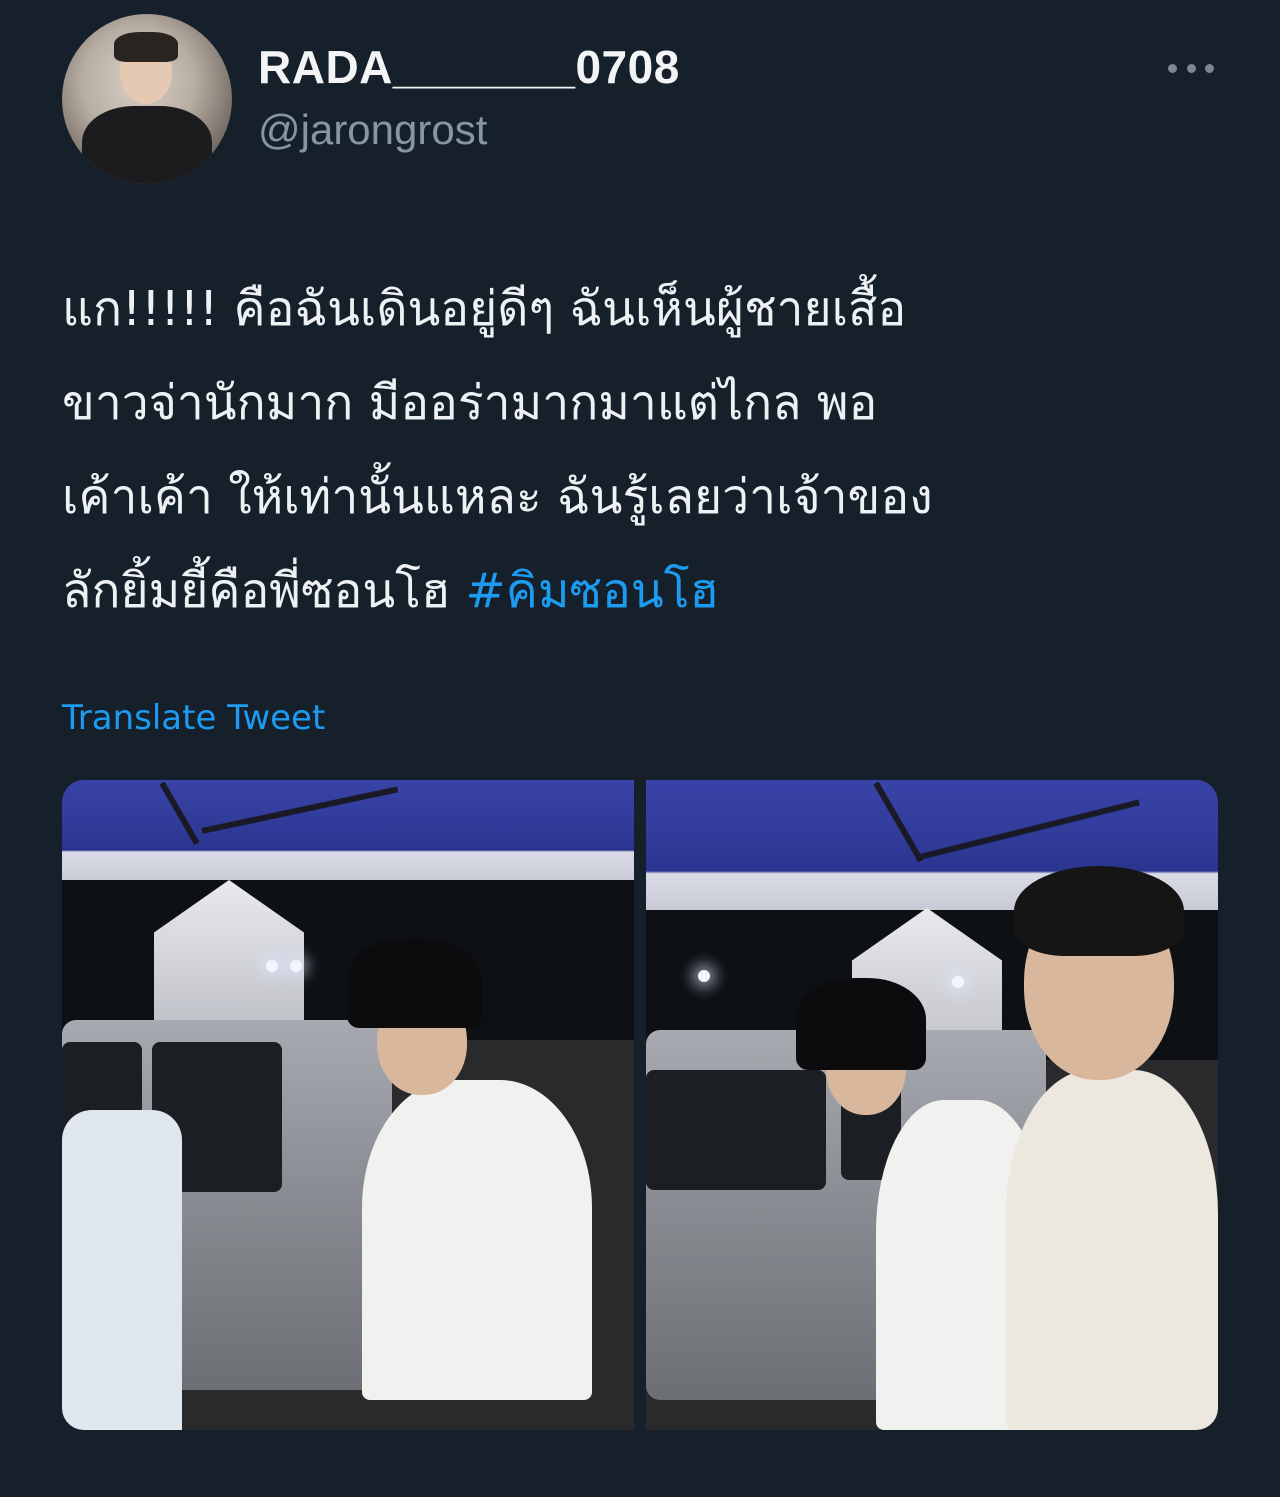 Image resolution: width=1280 pixels, height=1497 pixels. Describe the element at coordinates (469, 67) in the screenshot. I see `author-display-name: RADA_______0708` at that location.